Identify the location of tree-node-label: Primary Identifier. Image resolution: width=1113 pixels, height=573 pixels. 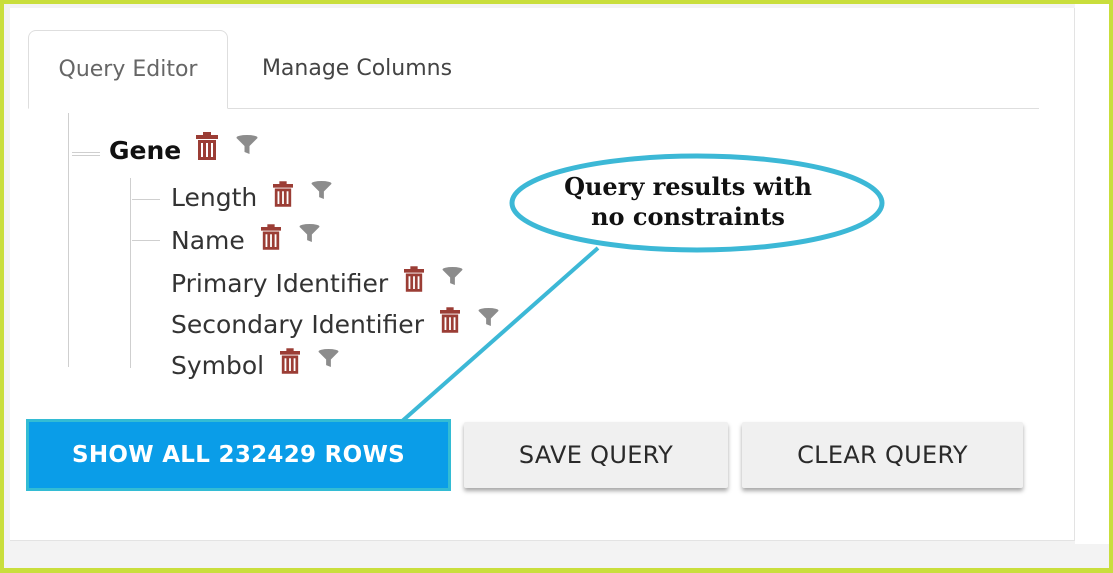
(280, 283).